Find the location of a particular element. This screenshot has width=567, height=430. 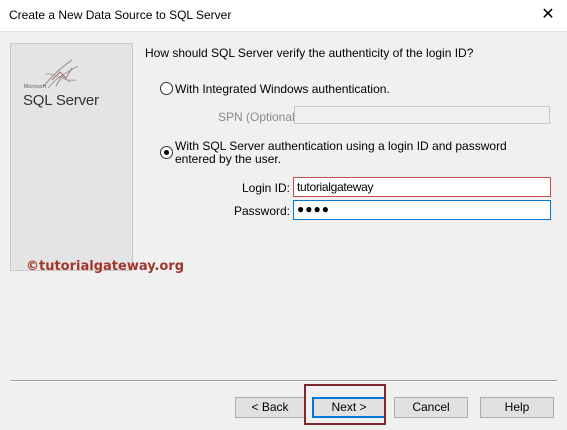

password-label: Password: is located at coordinates (261, 211).